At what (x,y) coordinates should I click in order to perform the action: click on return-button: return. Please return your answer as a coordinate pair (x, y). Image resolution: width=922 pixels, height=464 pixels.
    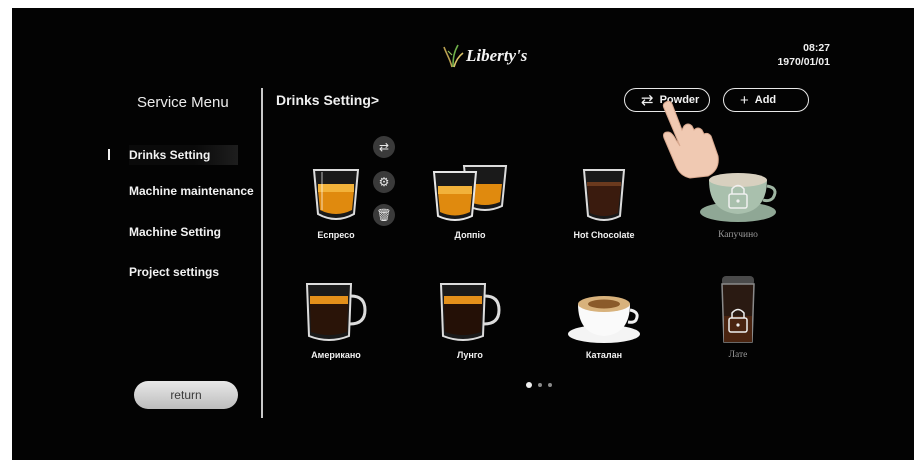
    Looking at the image, I should click on (186, 395).